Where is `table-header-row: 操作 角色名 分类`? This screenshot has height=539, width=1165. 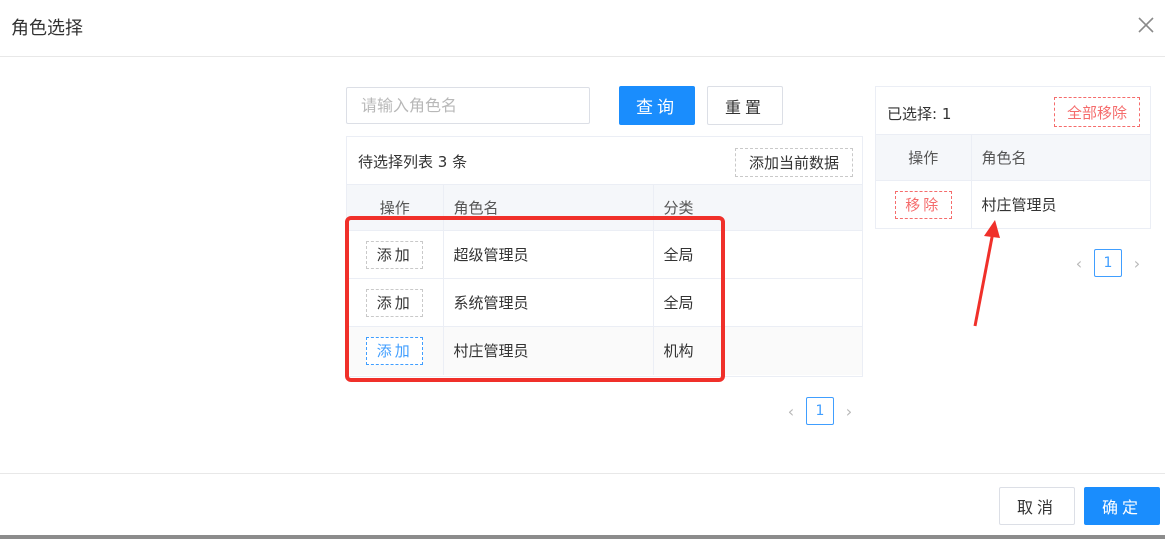 table-header-row: 操作 角色名 分类 is located at coordinates (604, 207).